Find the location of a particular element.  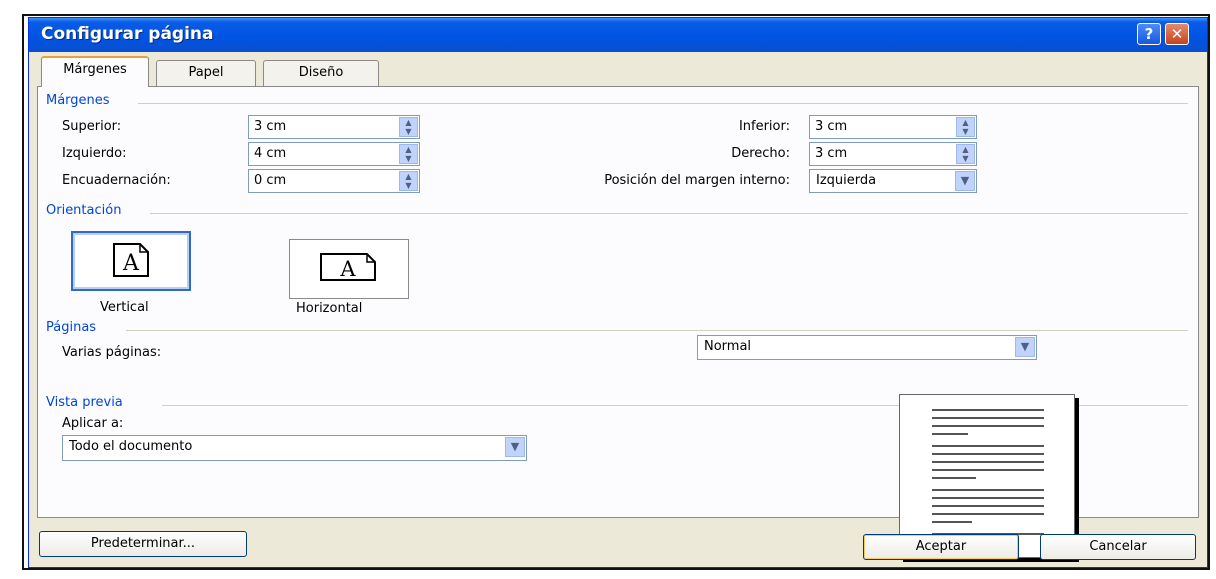

cancelar-label: Cancelar is located at coordinates (1118, 546).